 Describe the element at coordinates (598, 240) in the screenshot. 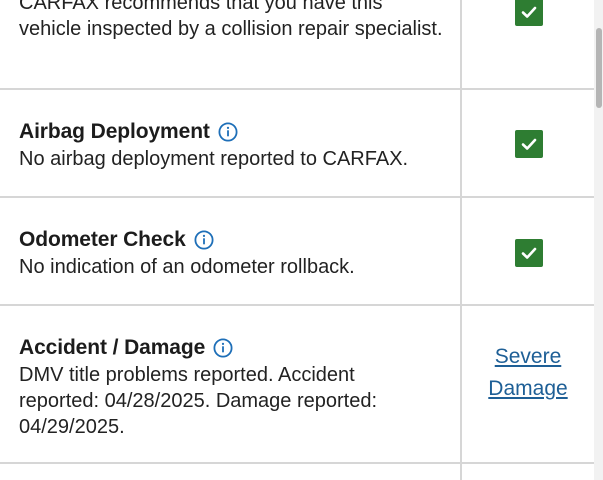

I see `scrollbar` at that location.